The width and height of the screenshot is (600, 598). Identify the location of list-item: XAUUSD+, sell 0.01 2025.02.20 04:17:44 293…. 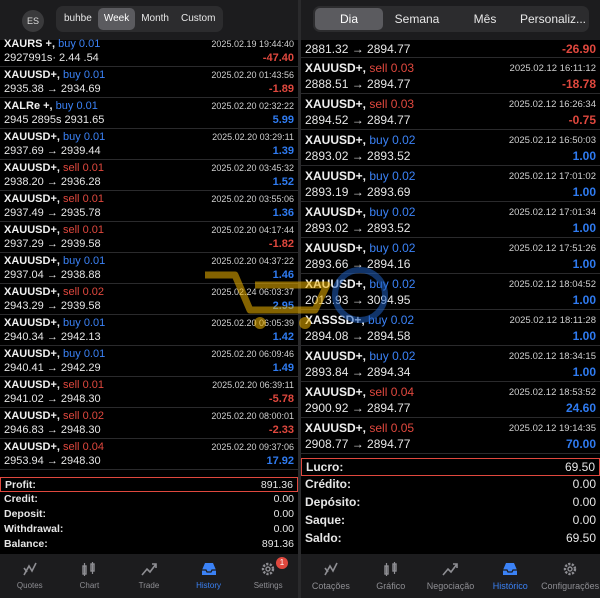
(149, 237).